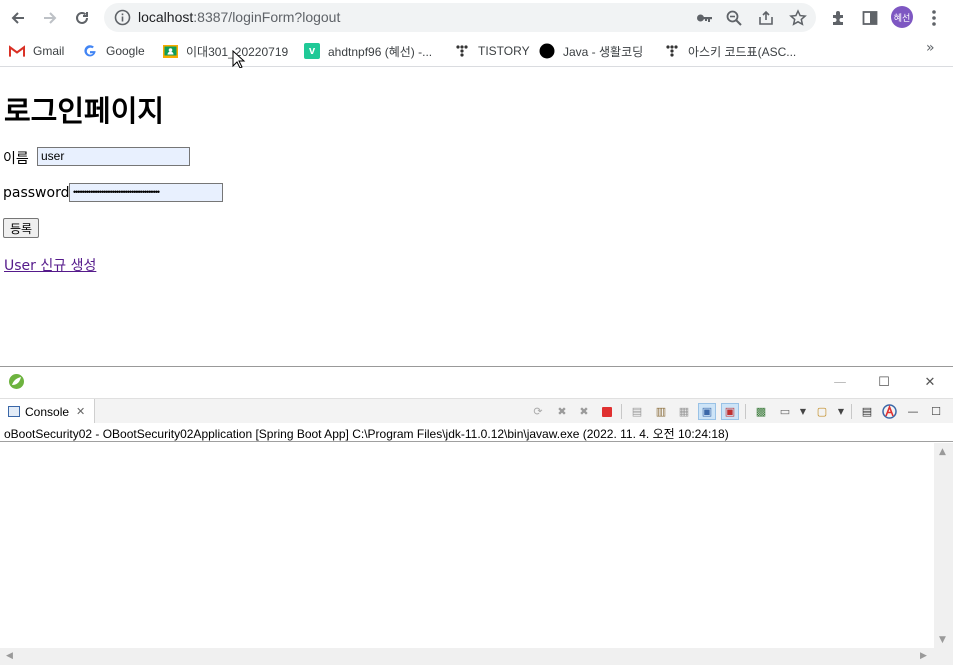 The width and height of the screenshot is (953, 665). I want to click on reload-icon, so click(82, 18).